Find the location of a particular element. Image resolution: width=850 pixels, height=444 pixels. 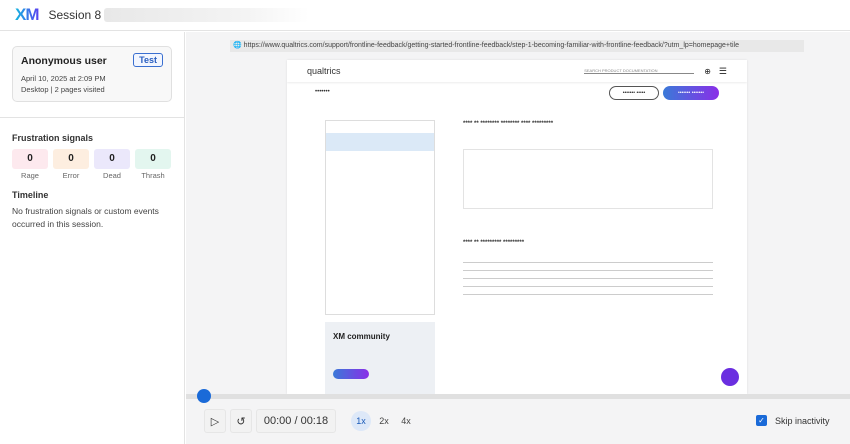

masked-toc is located at coordinates (380, 217).